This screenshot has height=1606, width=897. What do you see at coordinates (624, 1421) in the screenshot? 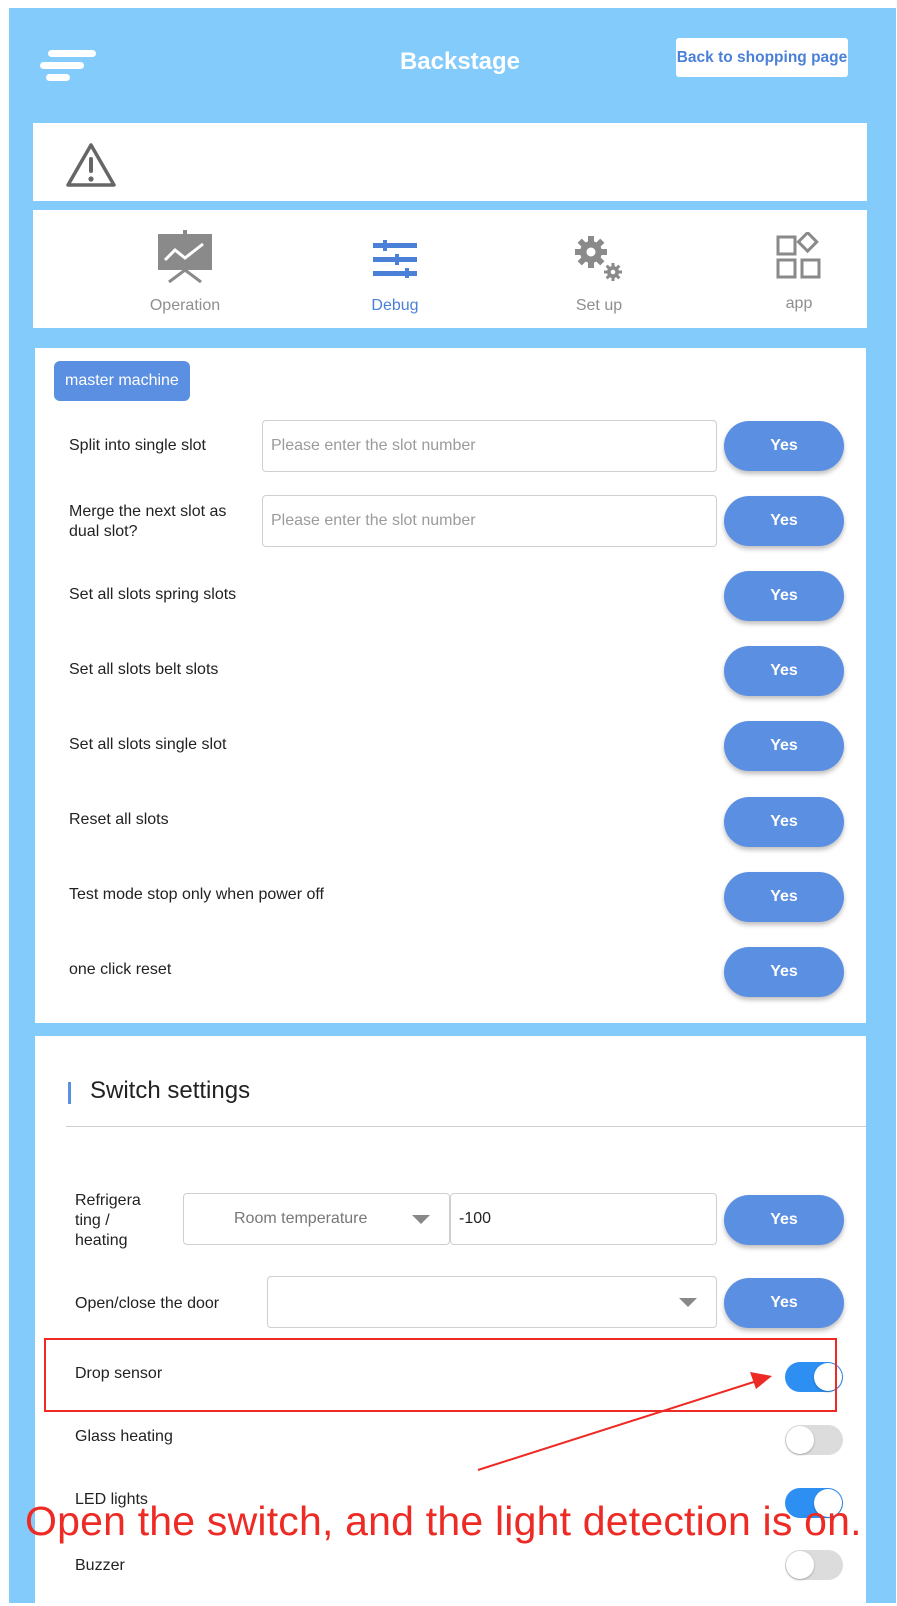
I see `annotation-arrow` at bounding box center [624, 1421].